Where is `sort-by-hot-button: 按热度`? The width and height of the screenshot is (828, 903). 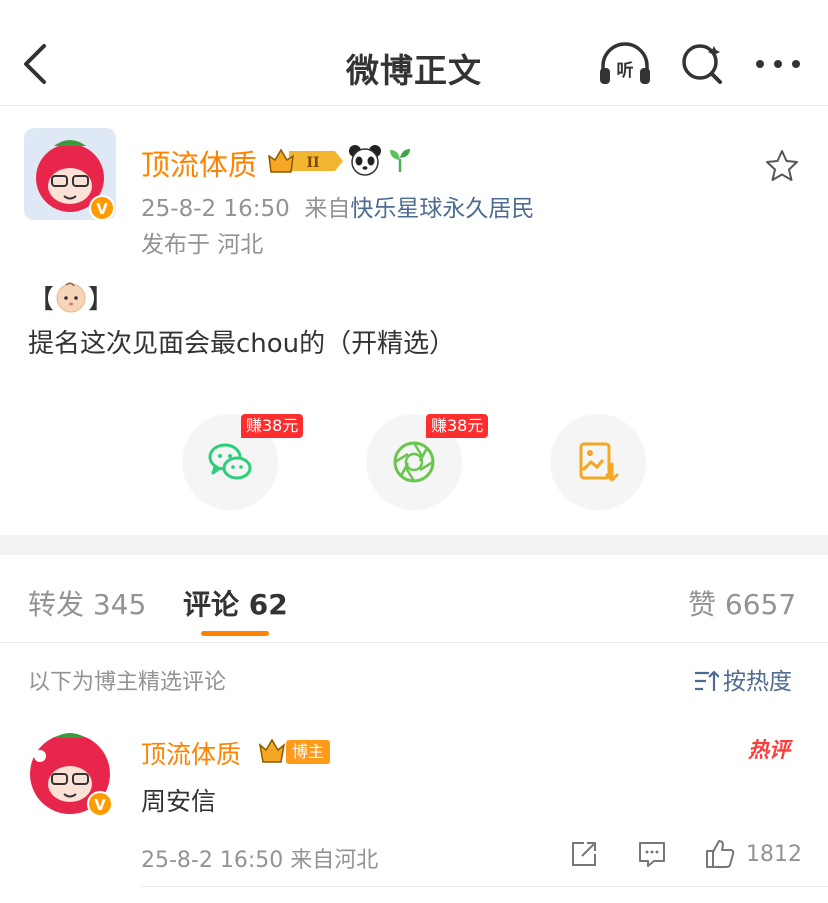
sort-by-hot-button: 按热度 is located at coordinates (742, 678).